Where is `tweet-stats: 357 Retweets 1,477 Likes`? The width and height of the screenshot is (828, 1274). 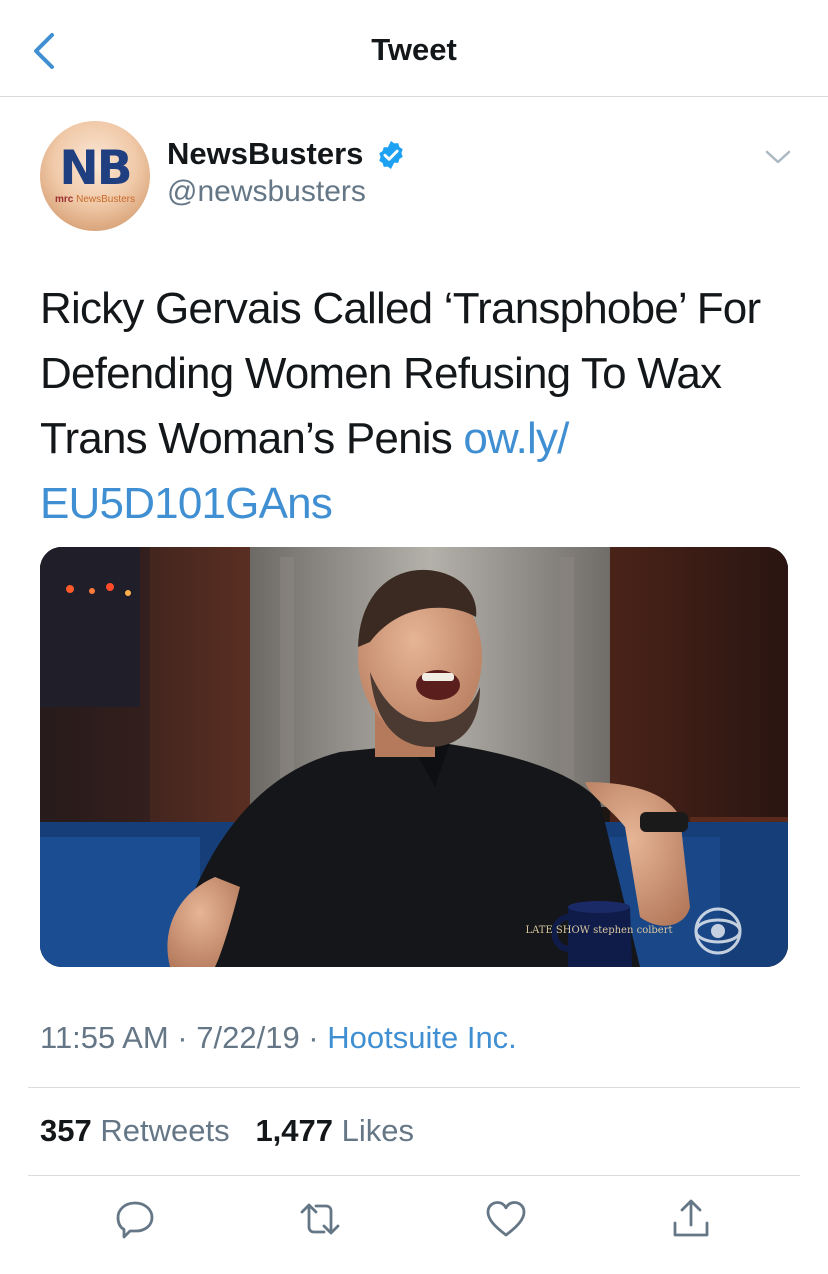 tweet-stats: 357 Retweets 1,477 Likes is located at coordinates (227, 1131).